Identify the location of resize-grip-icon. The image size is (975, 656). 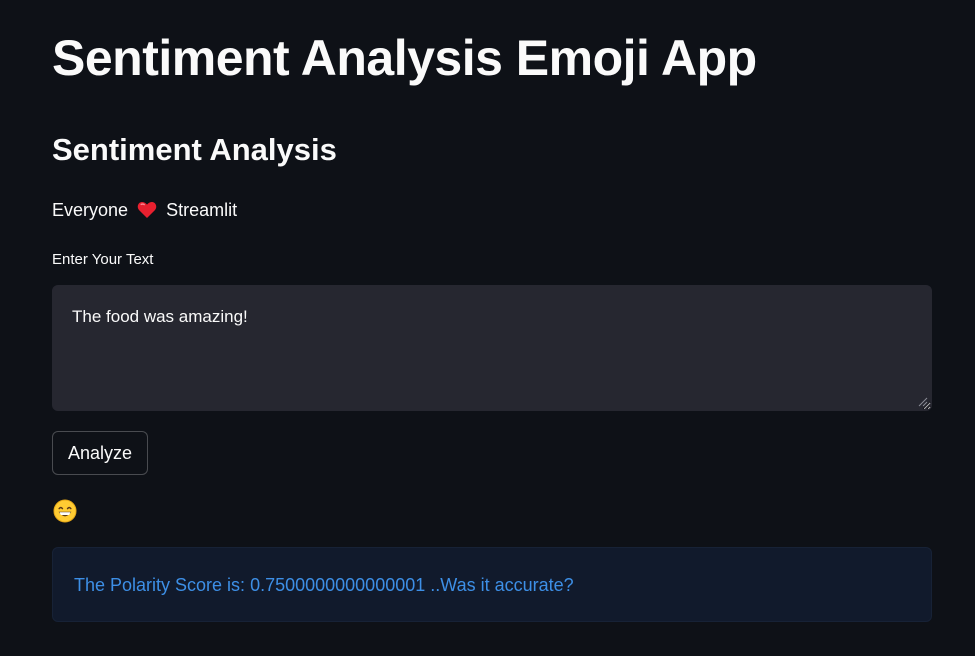
(923, 402).